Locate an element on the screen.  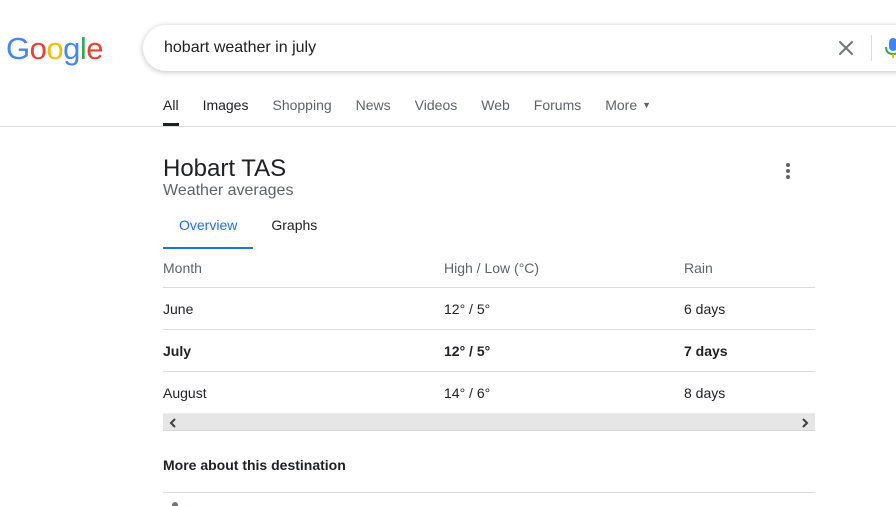
tab-label: Shopping is located at coordinates (302, 105).